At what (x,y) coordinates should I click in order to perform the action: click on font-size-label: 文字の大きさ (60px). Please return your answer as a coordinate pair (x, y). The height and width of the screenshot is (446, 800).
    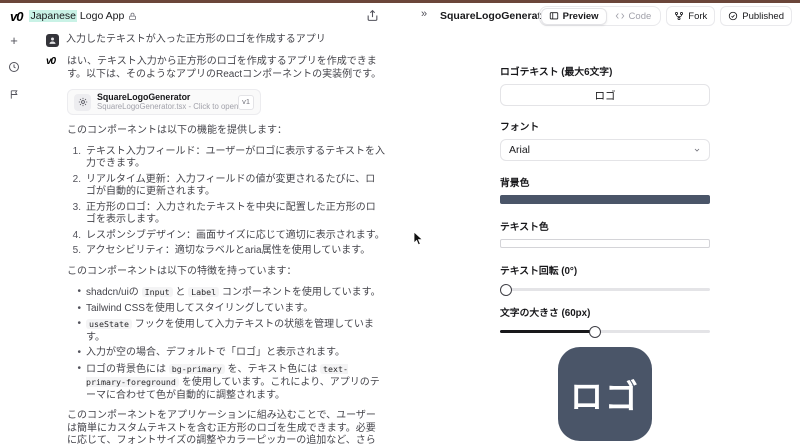
    Looking at the image, I should click on (545, 313).